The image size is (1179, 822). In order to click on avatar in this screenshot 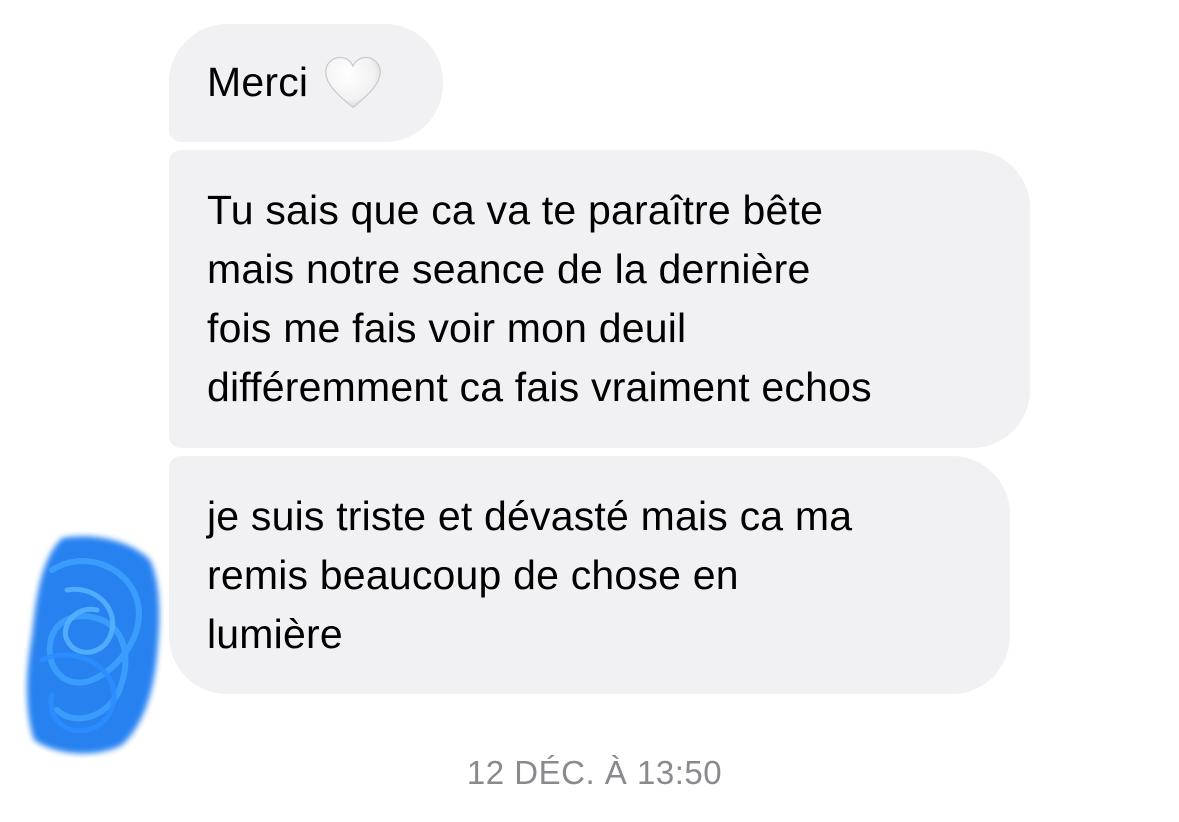, I will do `click(93, 644)`.